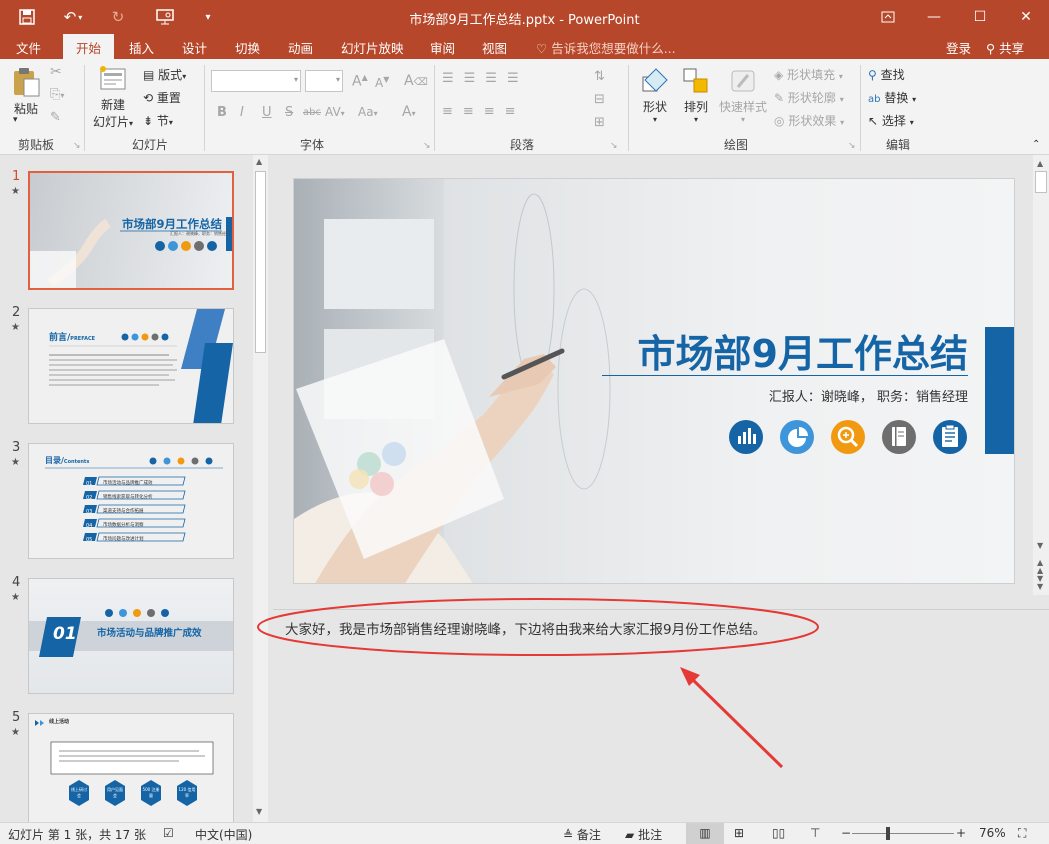 This screenshot has height=844, width=1049. I want to click on paste-button: 粘贴, so click(26, 91).